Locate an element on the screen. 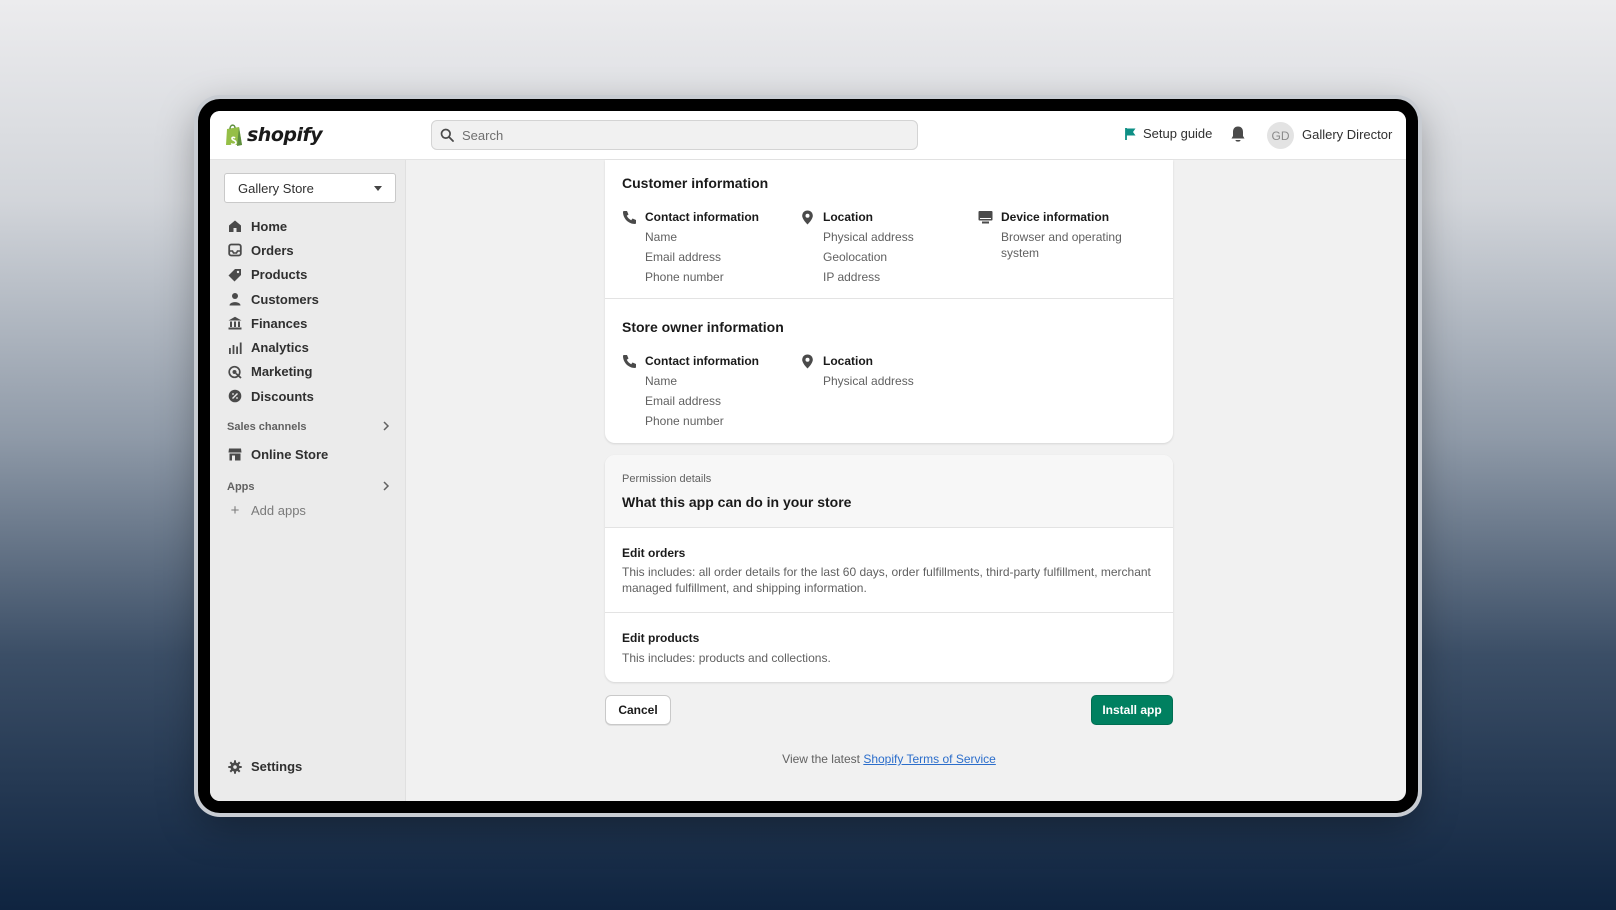  home-icon is located at coordinates (235, 226).